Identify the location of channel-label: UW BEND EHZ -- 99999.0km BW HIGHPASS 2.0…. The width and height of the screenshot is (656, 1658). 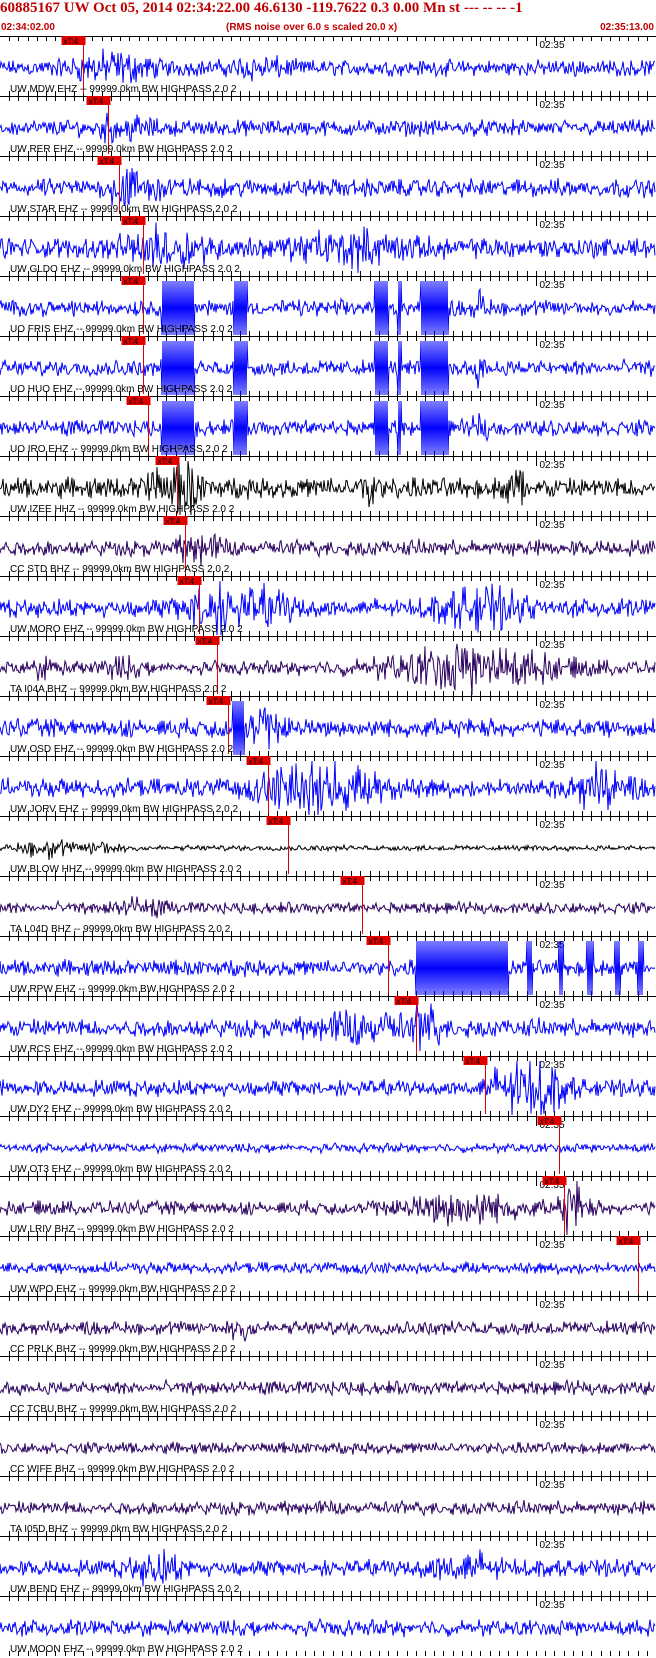
(125, 1589).